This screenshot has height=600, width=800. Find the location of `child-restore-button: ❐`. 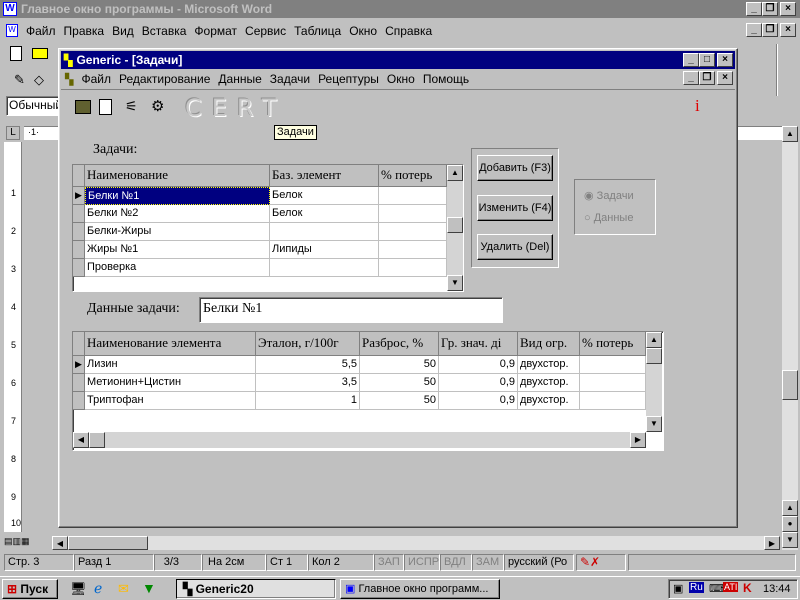

child-restore-button: ❐ is located at coordinates (707, 78).